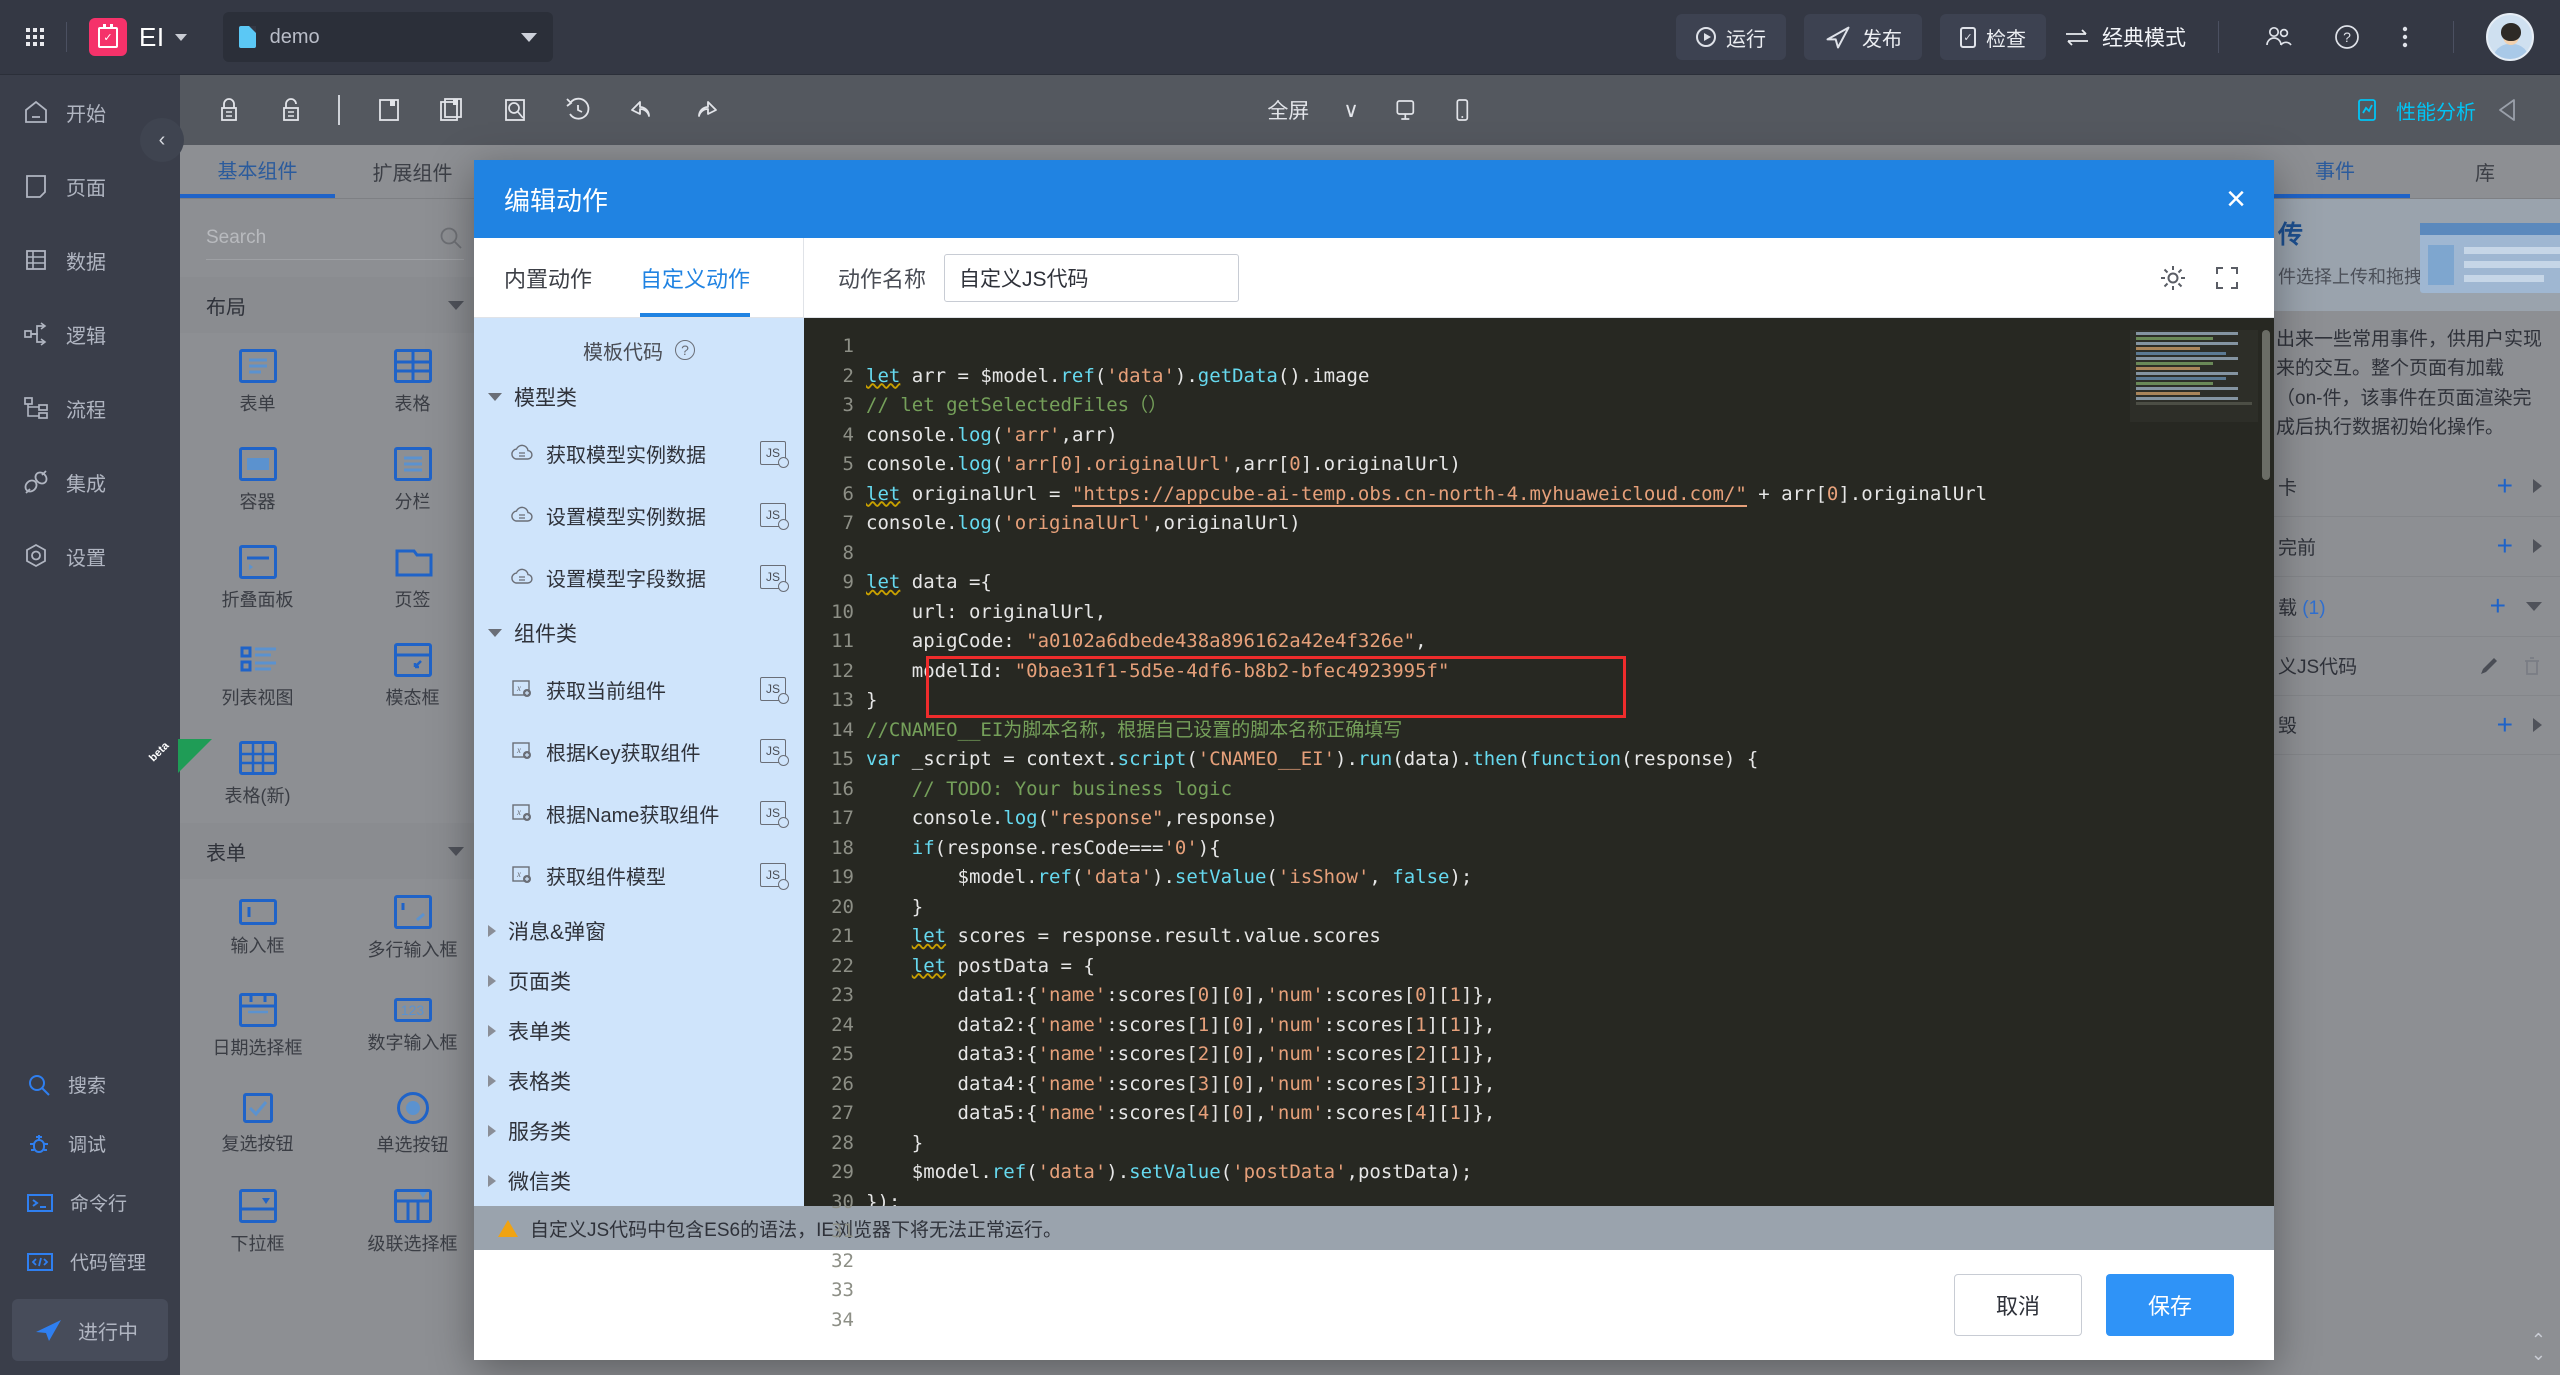 The image size is (2560, 1375). I want to click on component-item-select: 下拉框, so click(257, 1222).